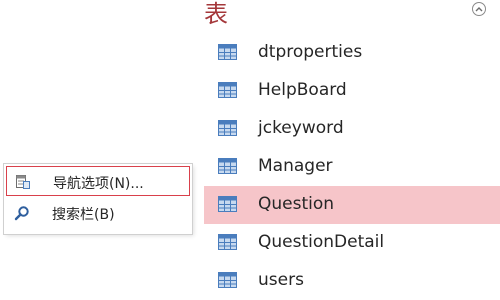 The width and height of the screenshot is (500, 300). I want to click on table-item-label: users, so click(281, 280).